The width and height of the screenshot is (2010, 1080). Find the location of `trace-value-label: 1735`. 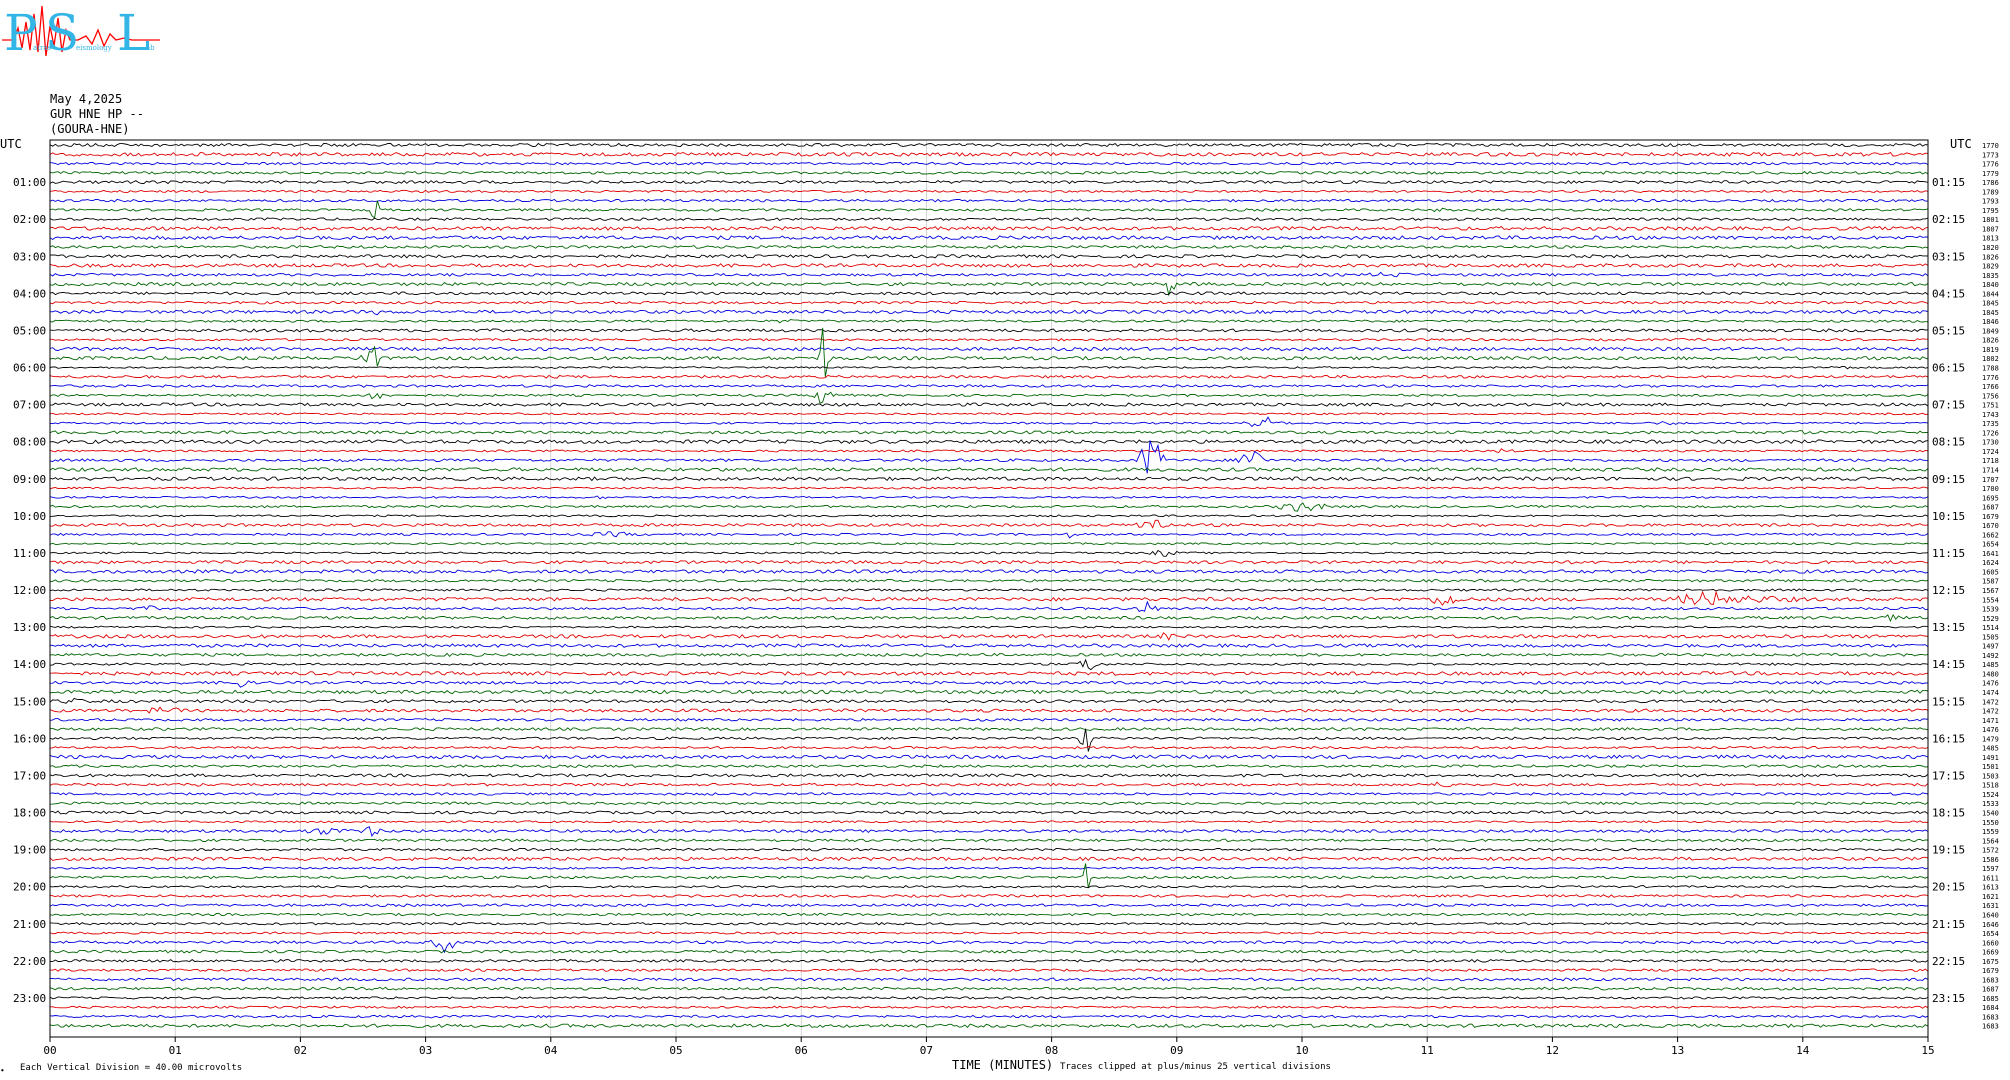

trace-value-label: 1735 is located at coordinates (1990, 424).